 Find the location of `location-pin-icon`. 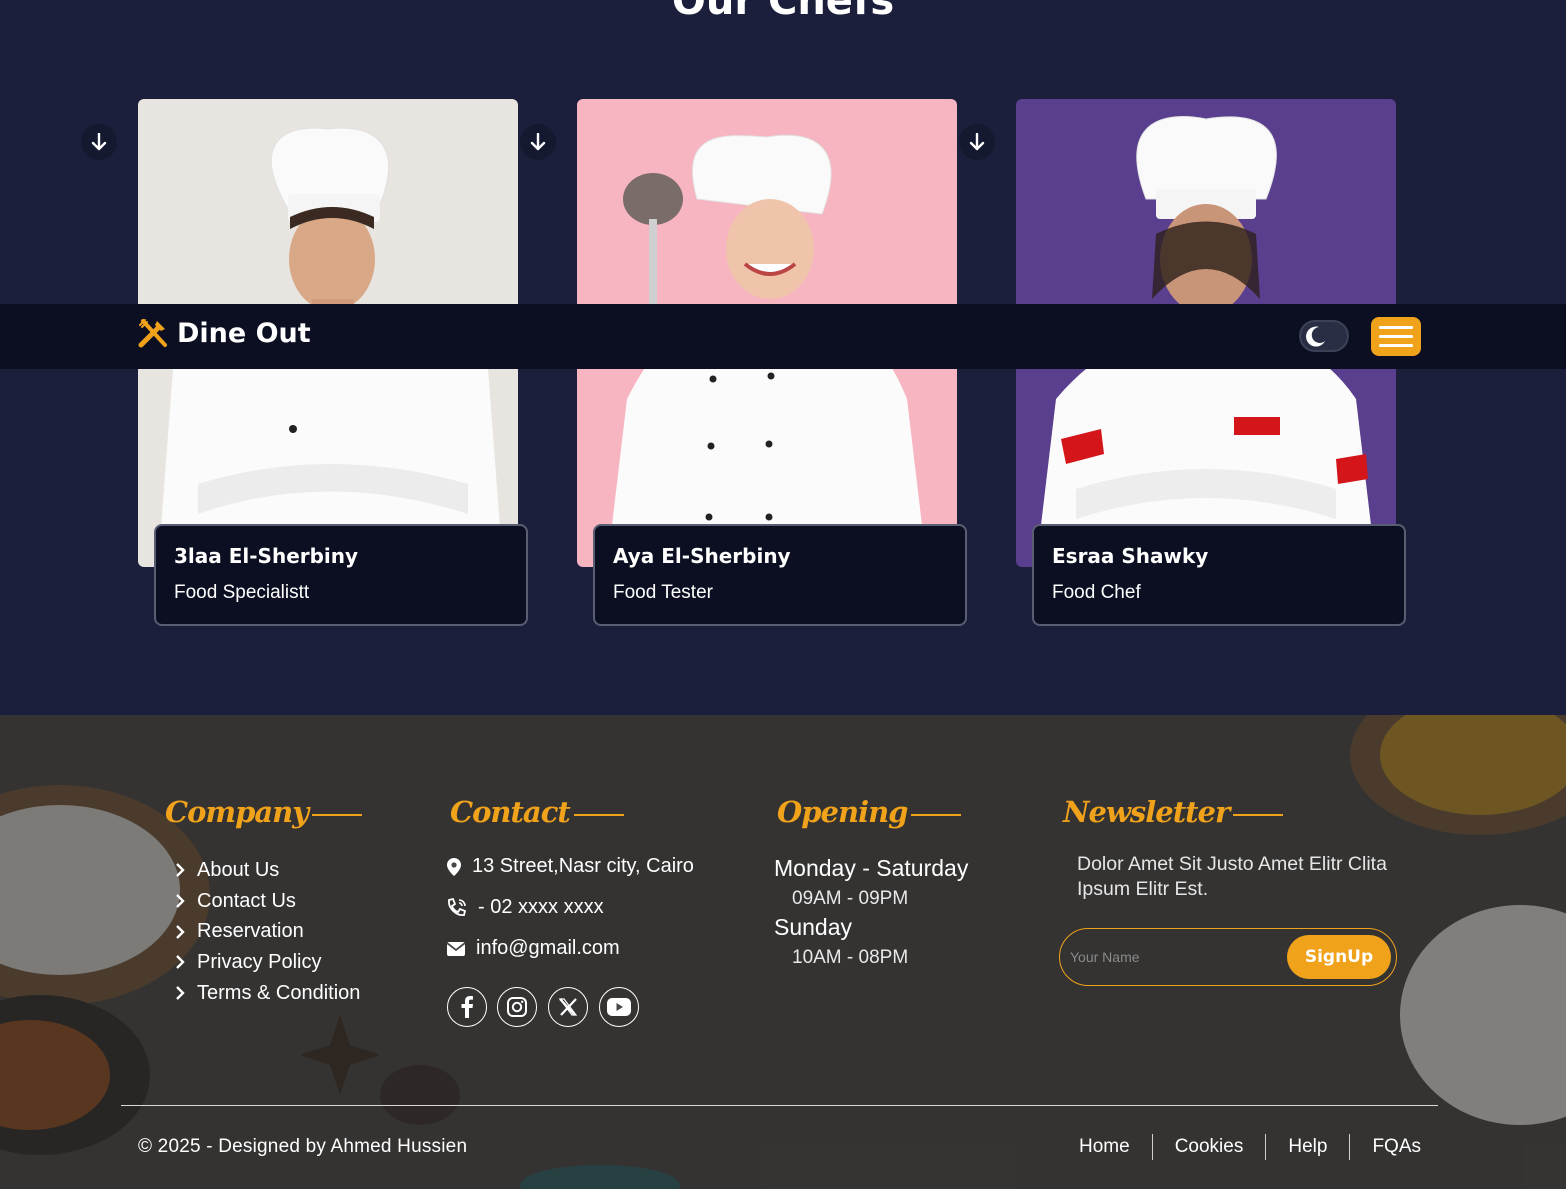

location-pin-icon is located at coordinates (454, 866).